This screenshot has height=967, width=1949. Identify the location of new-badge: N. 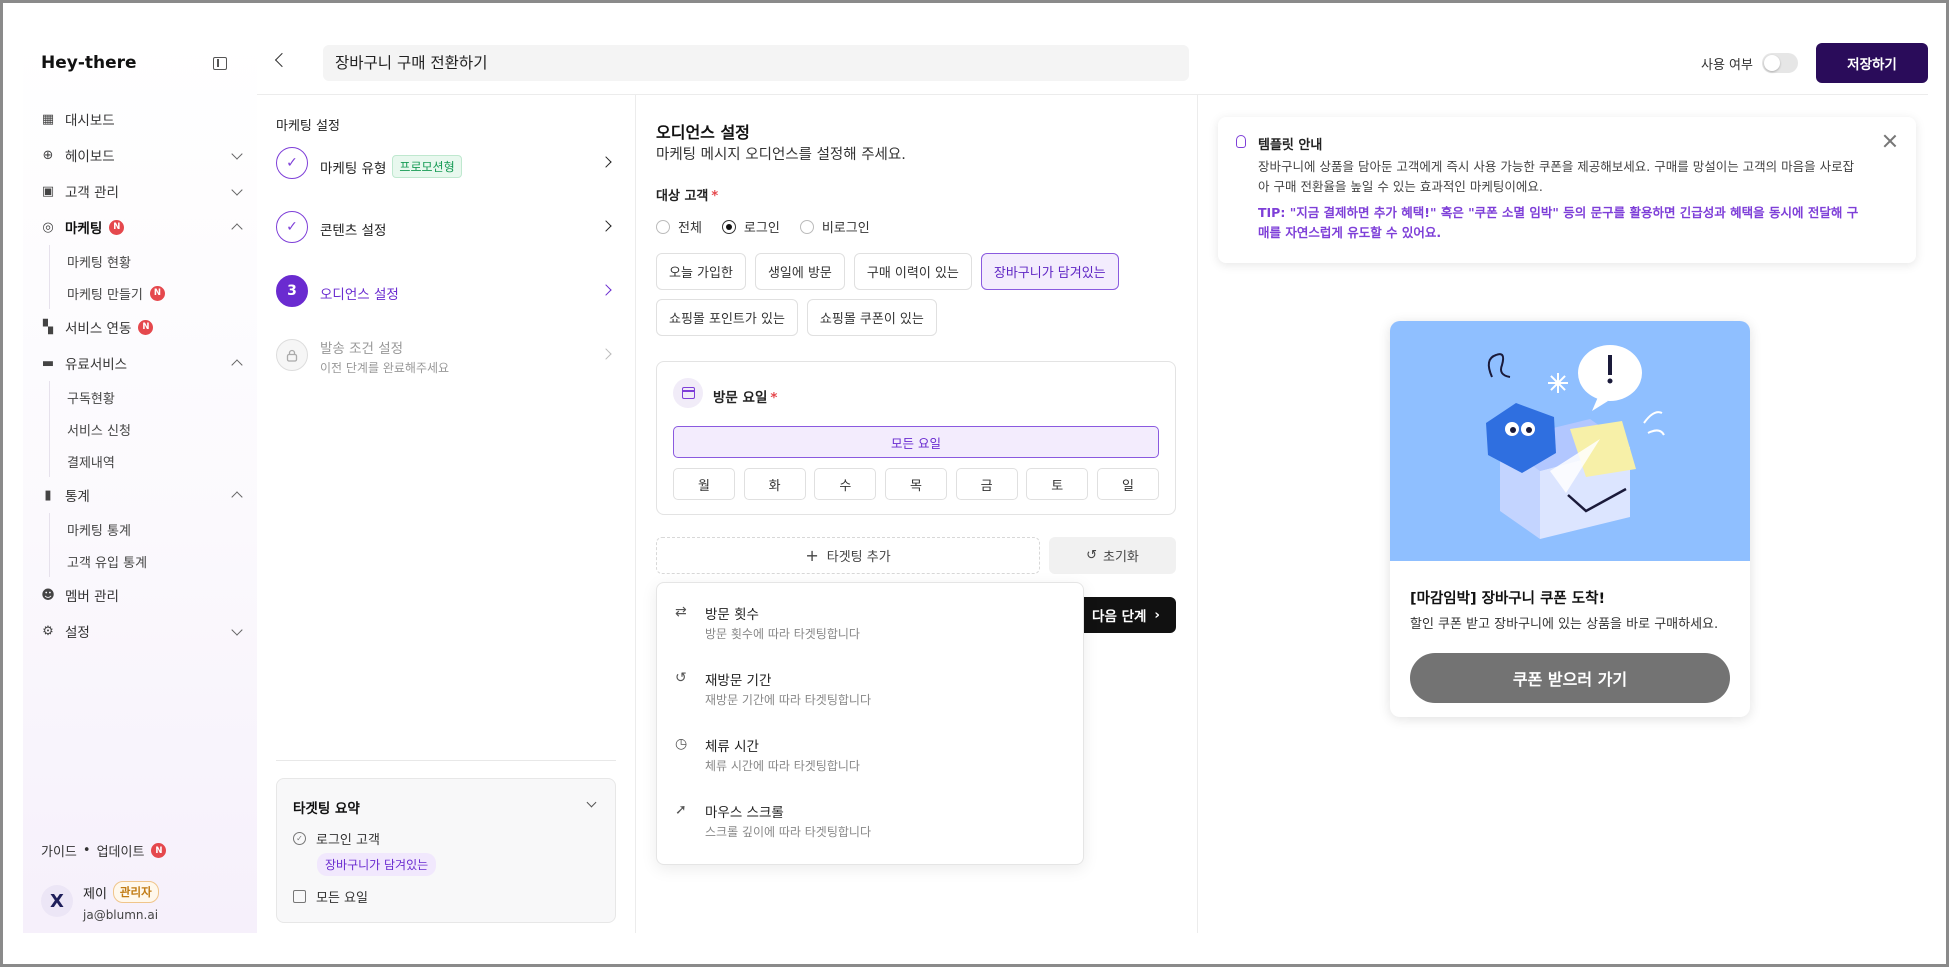
(146, 327).